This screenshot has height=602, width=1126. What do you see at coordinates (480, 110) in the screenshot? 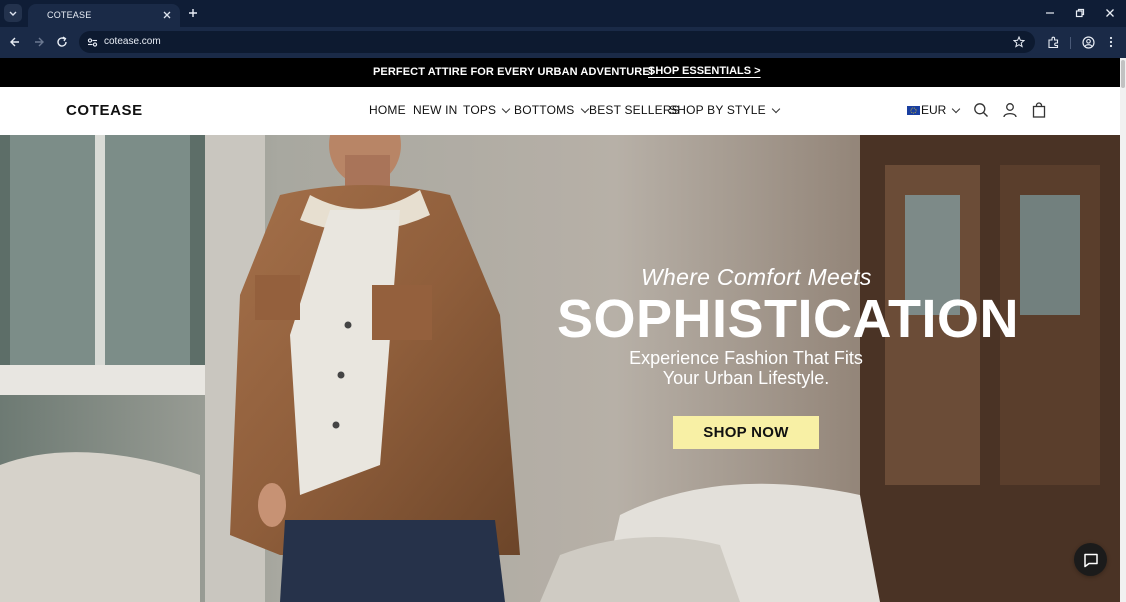
I see `nav-tops-label: TOPS` at bounding box center [480, 110].